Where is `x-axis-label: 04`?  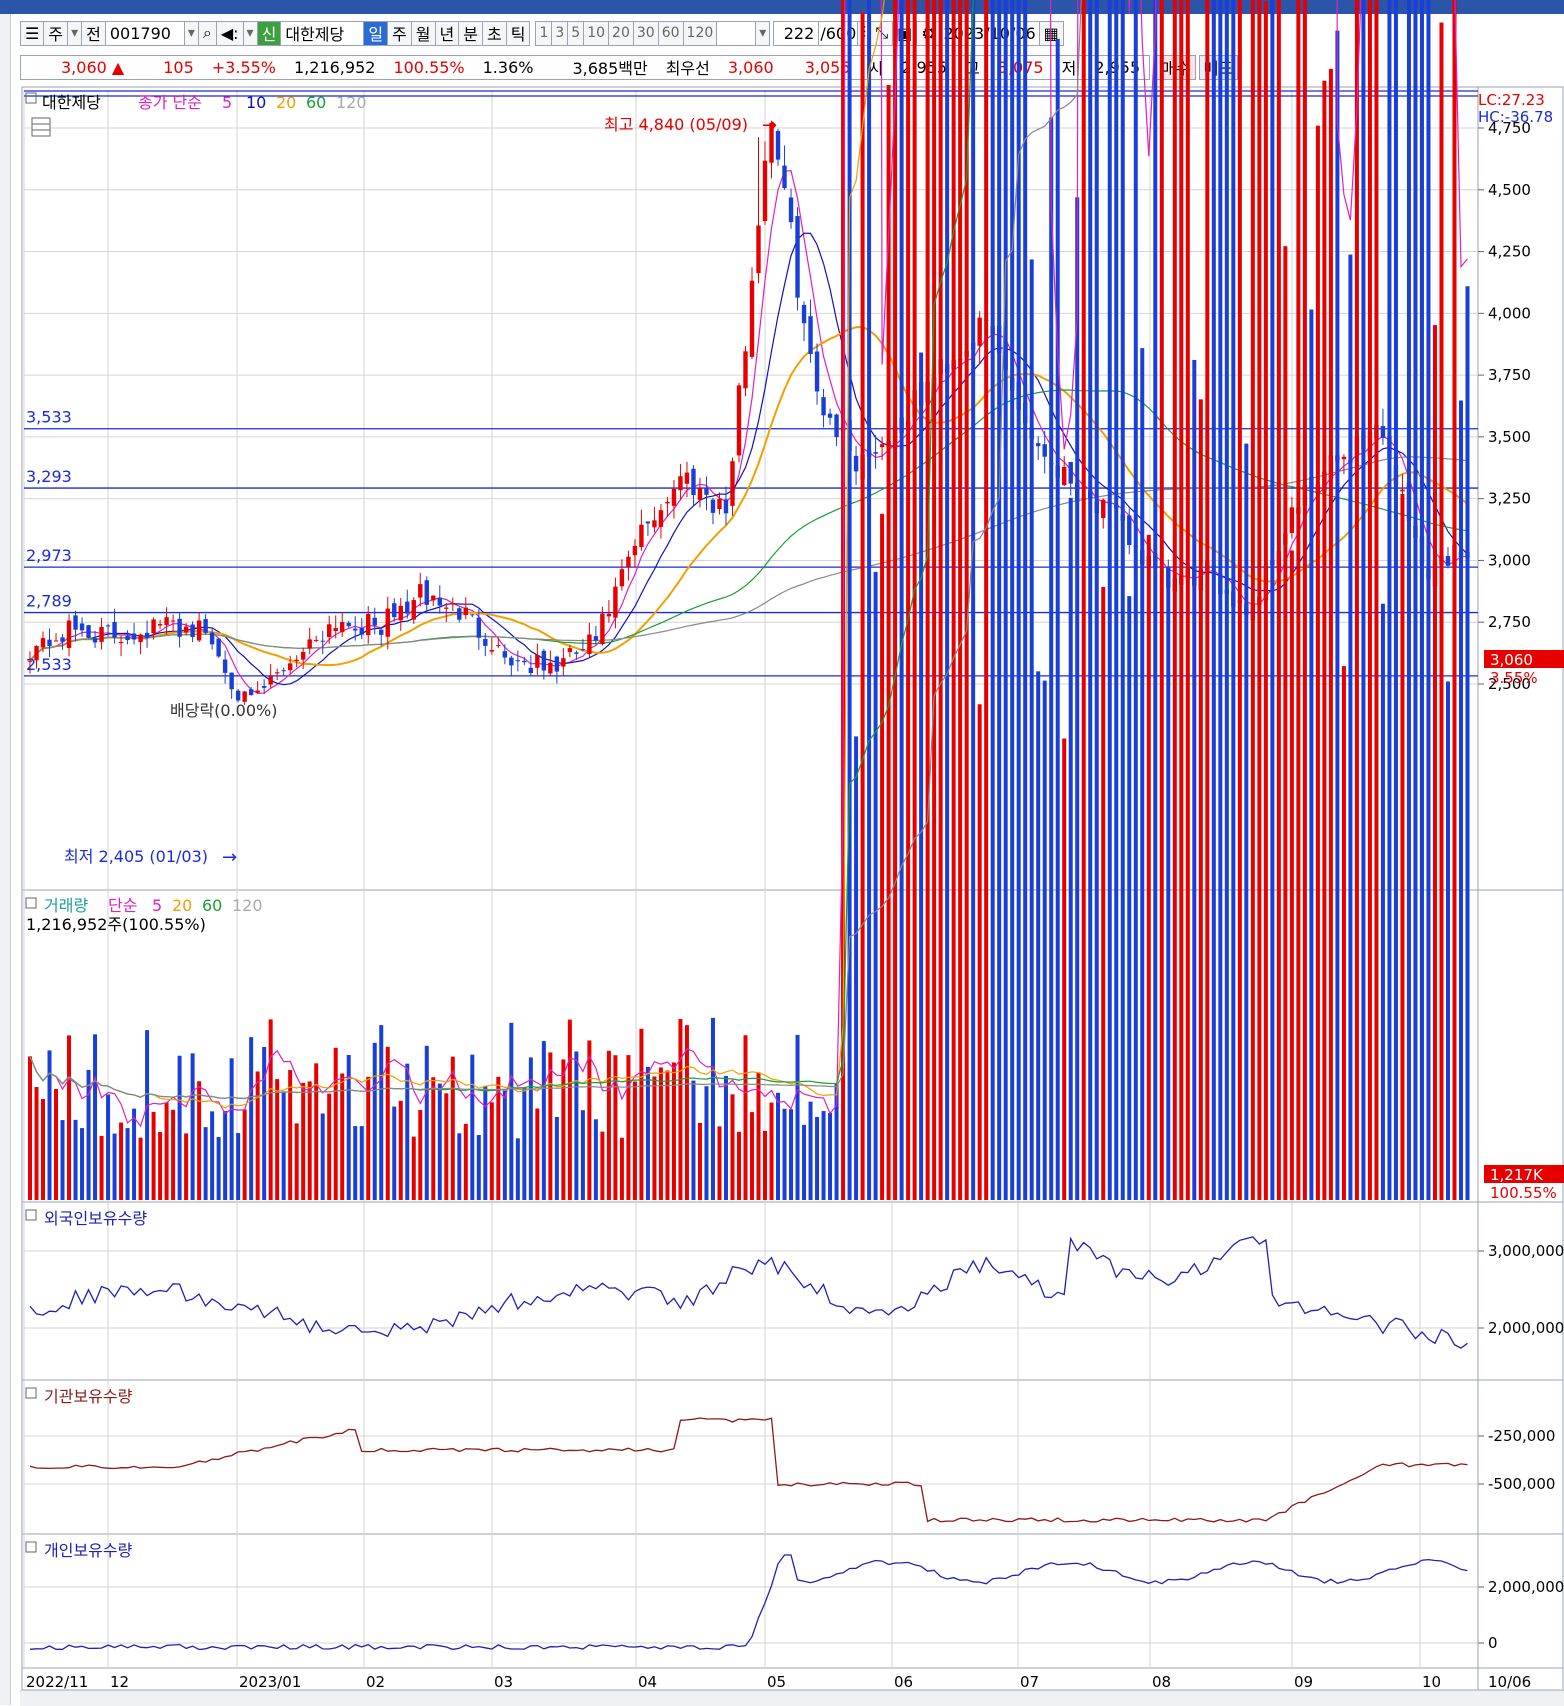
x-axis-label: 04 is located at coordinates (647, 1682).